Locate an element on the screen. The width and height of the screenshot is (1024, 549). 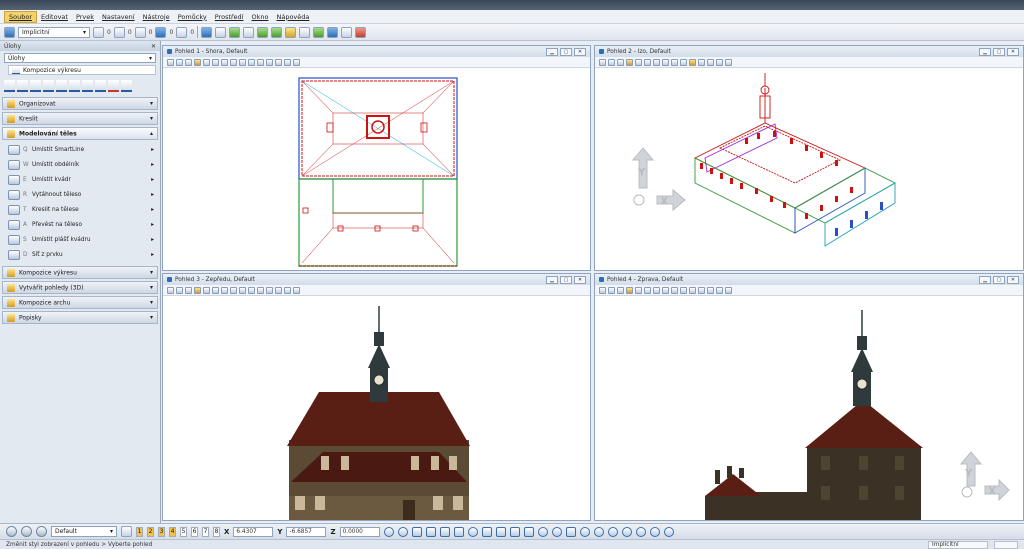
x-coord-input: 6.4307 is located at coordinates (253, 531).